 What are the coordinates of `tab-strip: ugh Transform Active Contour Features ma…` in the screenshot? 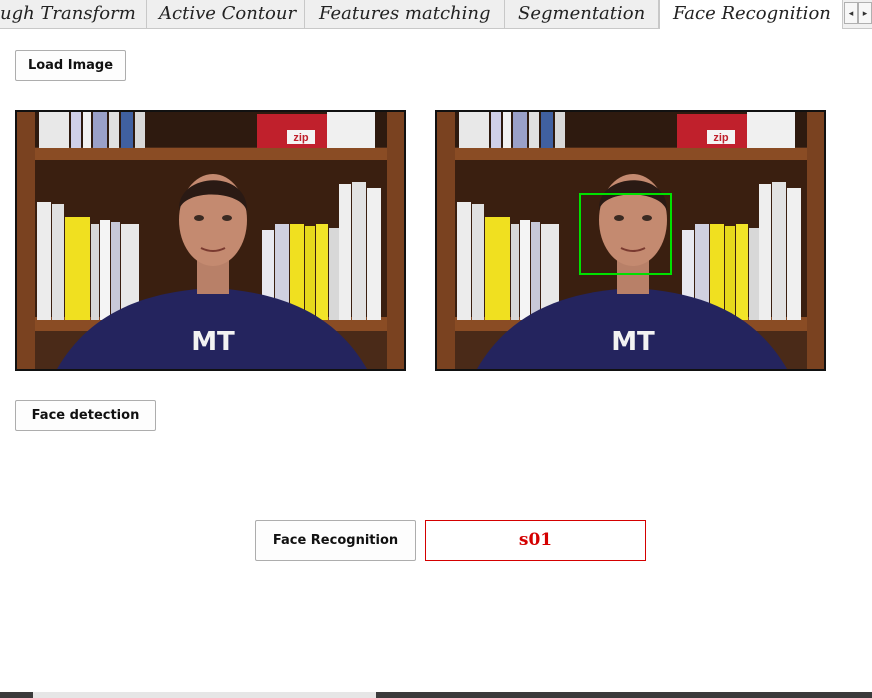 It's located at (436, 14).